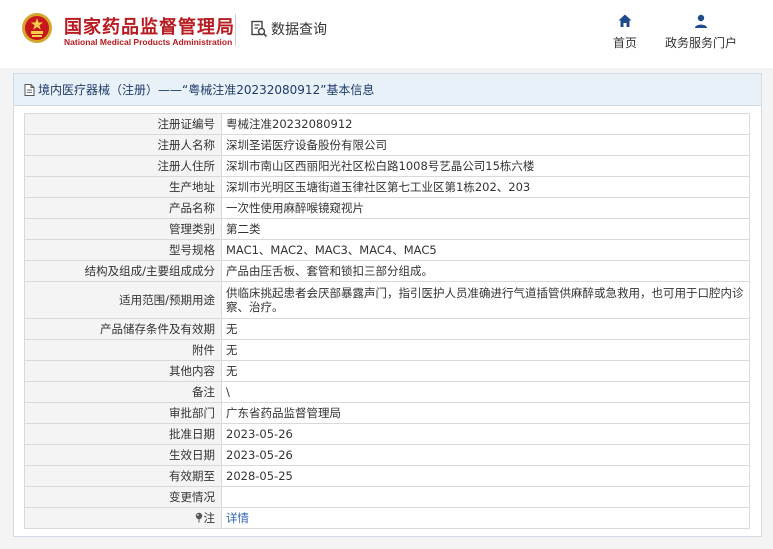  I want to click on table-row: 备注 \, so click(387, 392).